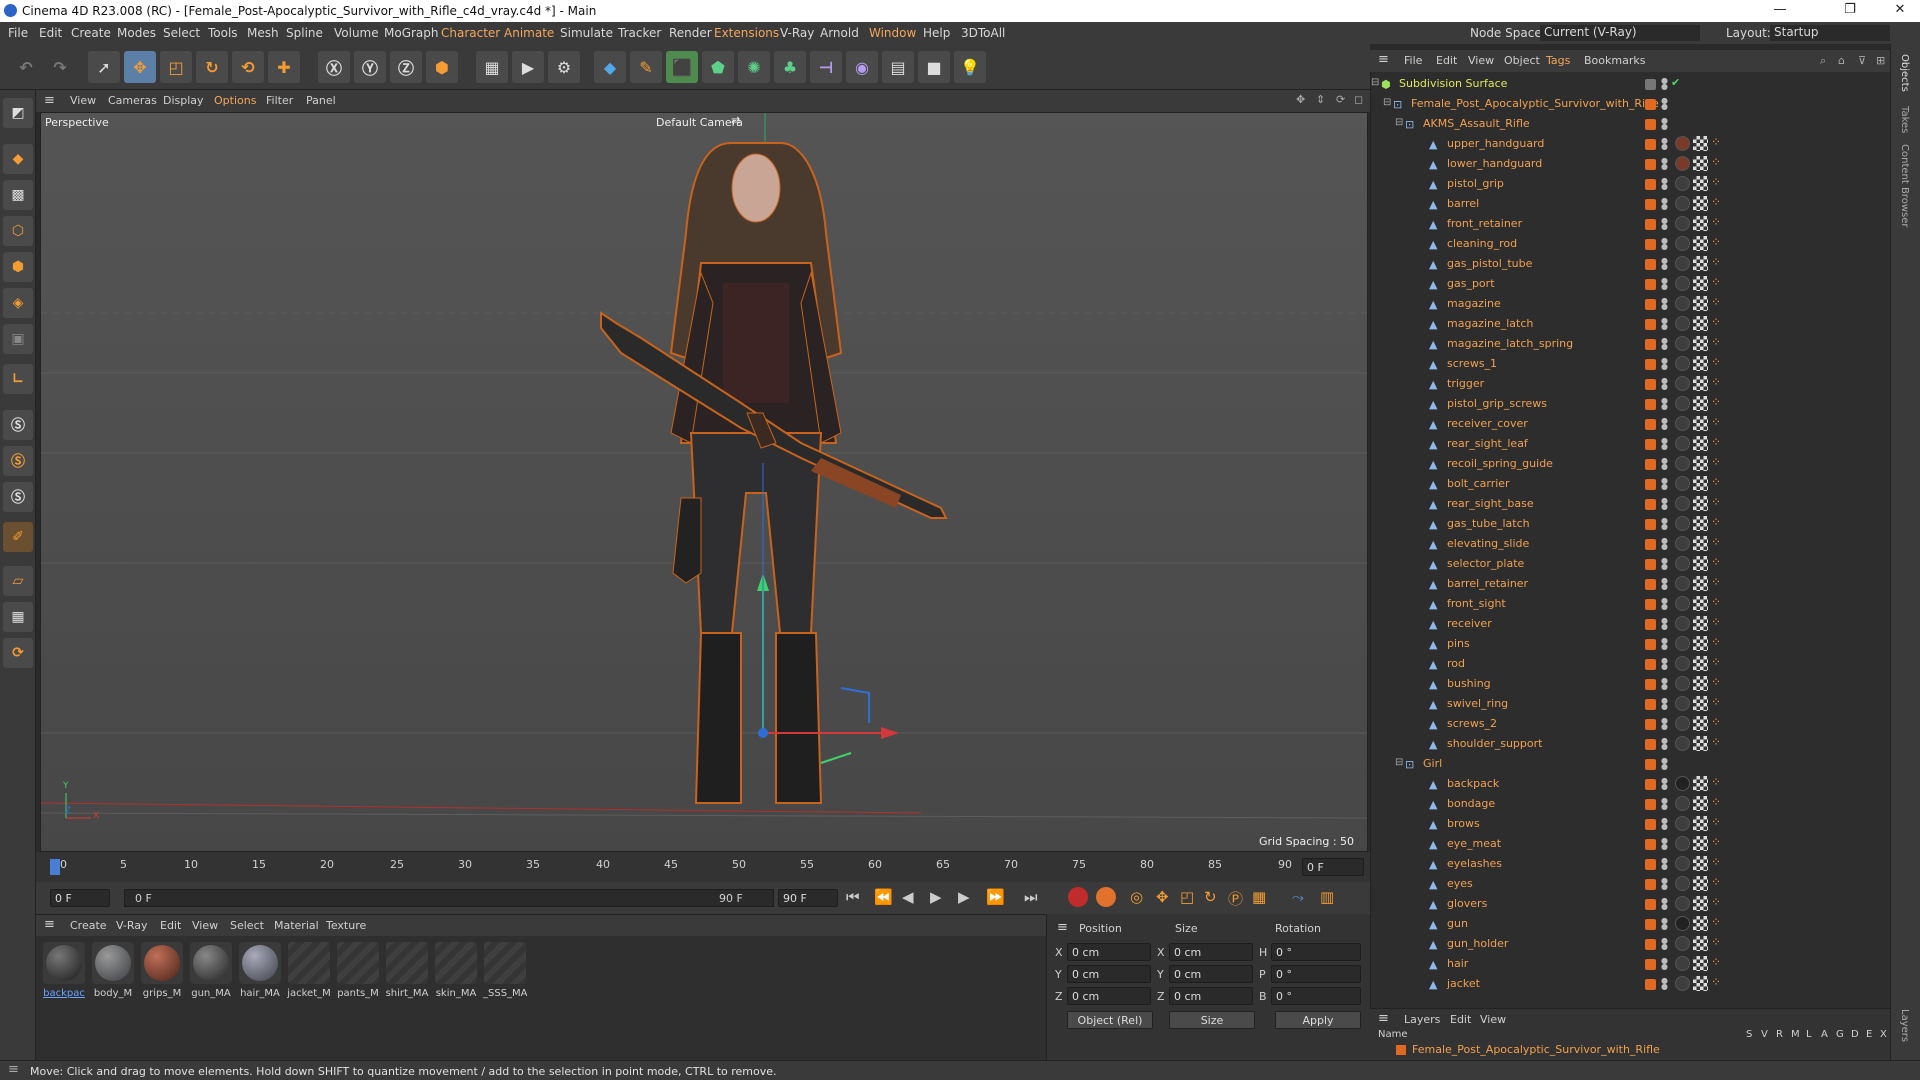 The height and width of the screenshot is (1080, 1920). Describe the element at coordinates (1465, 383) in the screenshot. I see `object-name: trigger` at that location.